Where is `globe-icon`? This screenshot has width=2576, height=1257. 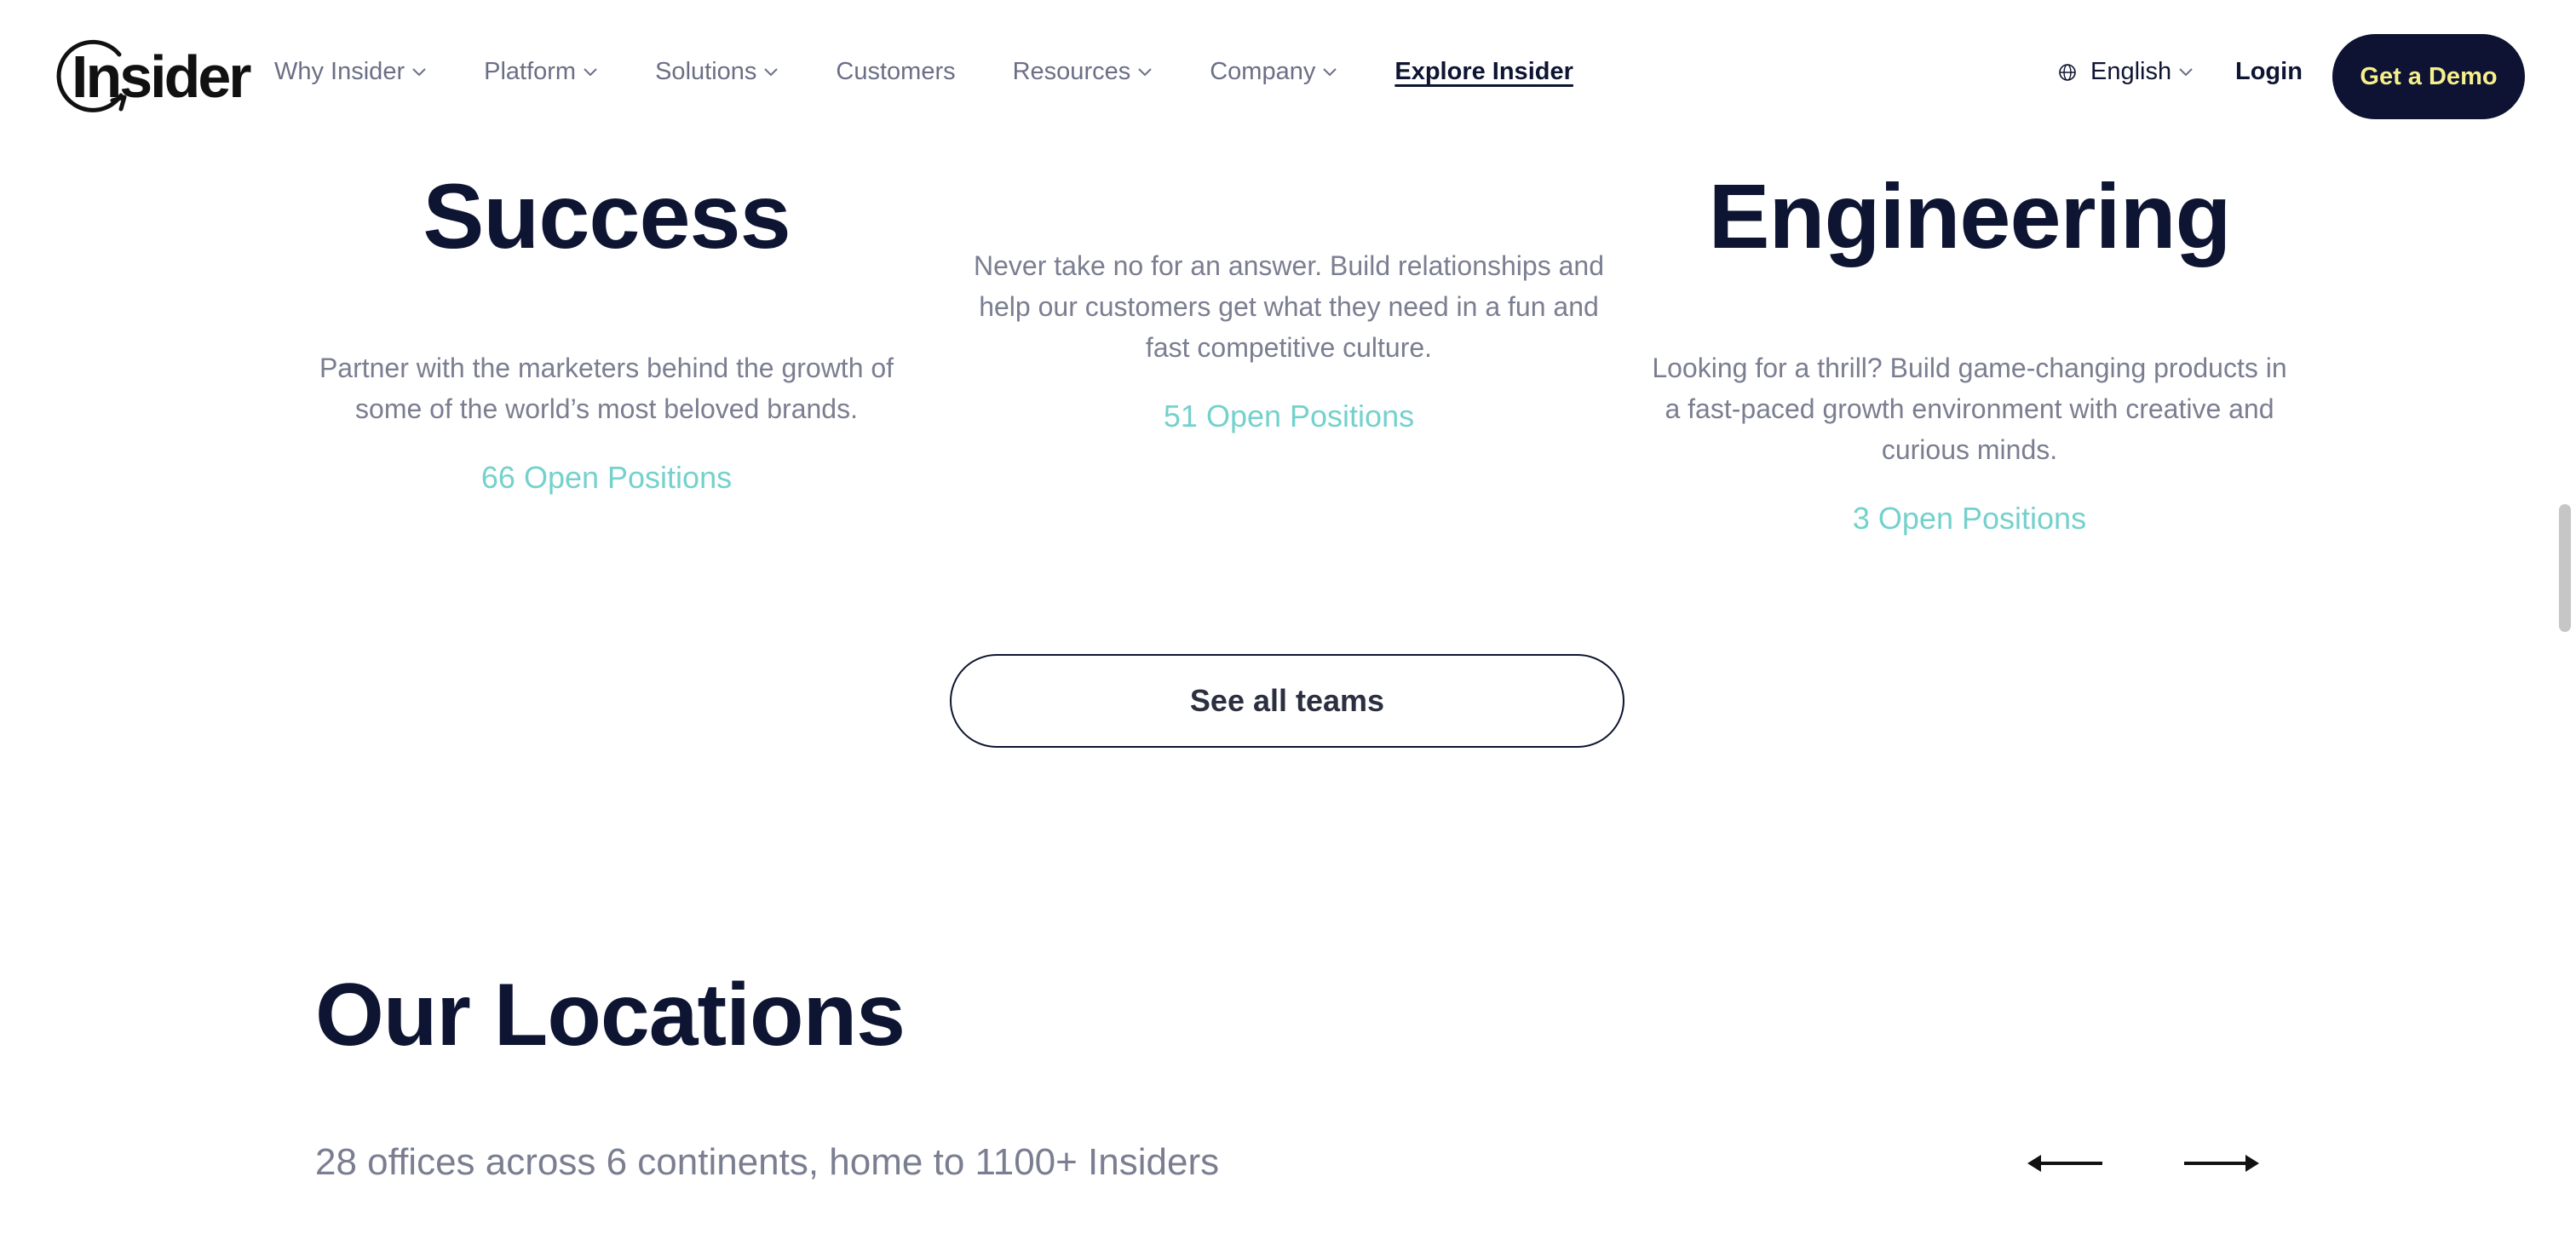 globe-icon is located at coordinates (2067, 72).